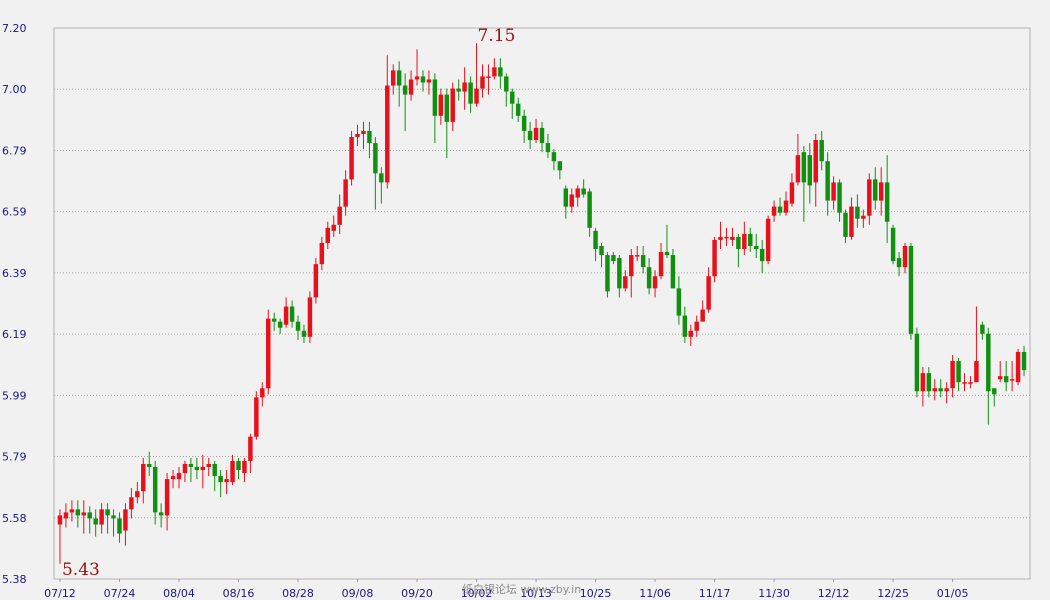 The height and width of the screenshot is (600, 1050). I want to click on y-tick-label: 5.58, so click(14, 518).